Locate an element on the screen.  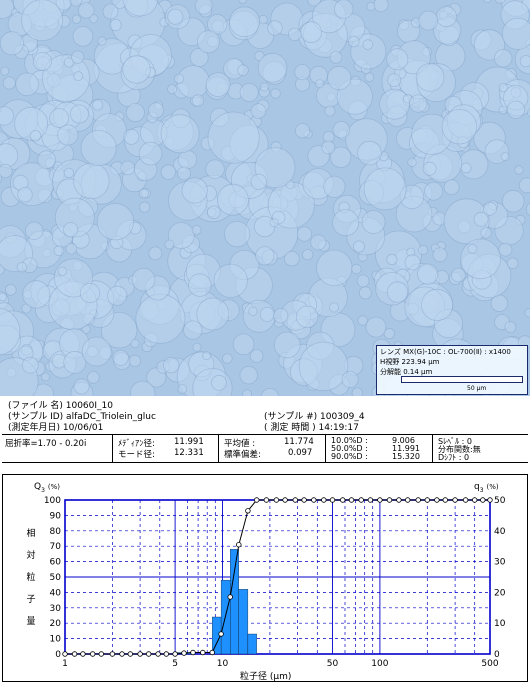
q3-right-label: q3 (%) is located at coordinates (486, 488).